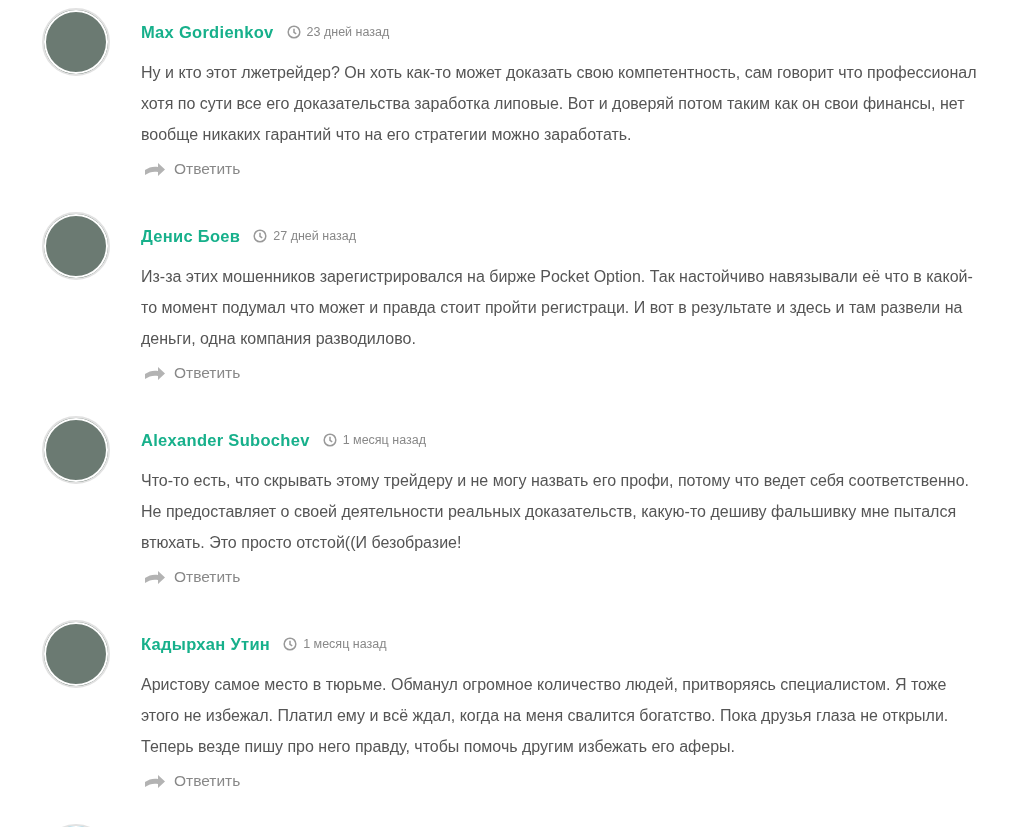  Describe the element at coordinates (559, 104) in the screenshot. I see `comment-text: Ну и кто этот лжетрейдер? Он хоть как-то может доказать свою компетентность, сам говорит что профессионал хотя по сути все его доказательства заработка липовые. Вот и доверяй потом таким как он свои финансы, нет вообще никаких гарантий что на его стратегии можно заработать.` at that location.